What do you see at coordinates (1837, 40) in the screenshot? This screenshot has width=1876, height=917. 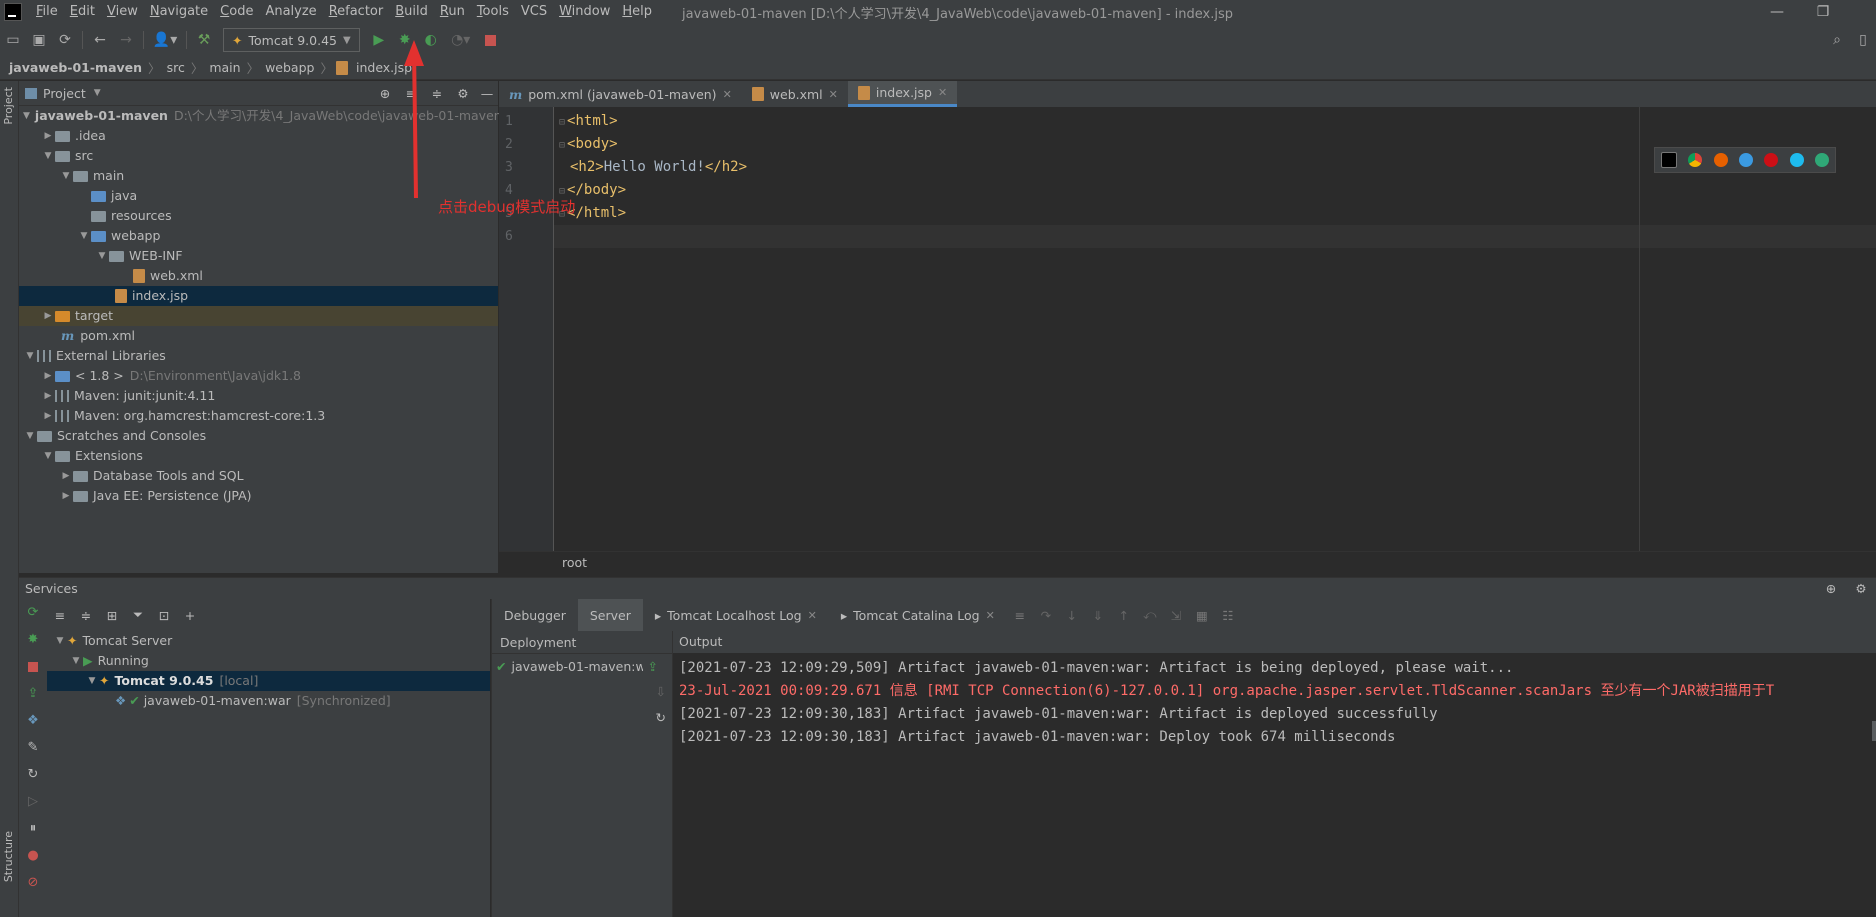 I see `search-everywhere-icon: ⌕` at bounding box center [1837, 40].